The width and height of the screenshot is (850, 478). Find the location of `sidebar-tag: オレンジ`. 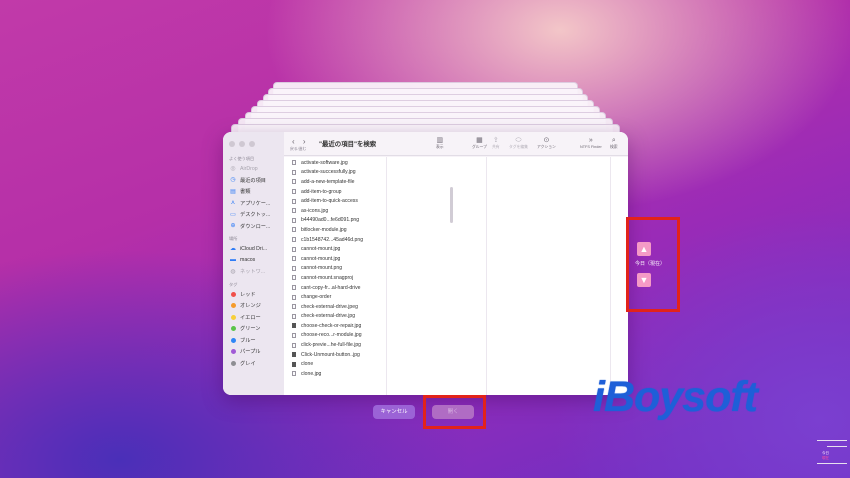

sidebar-tag: オレンジ is located at coordinates (253, 306).